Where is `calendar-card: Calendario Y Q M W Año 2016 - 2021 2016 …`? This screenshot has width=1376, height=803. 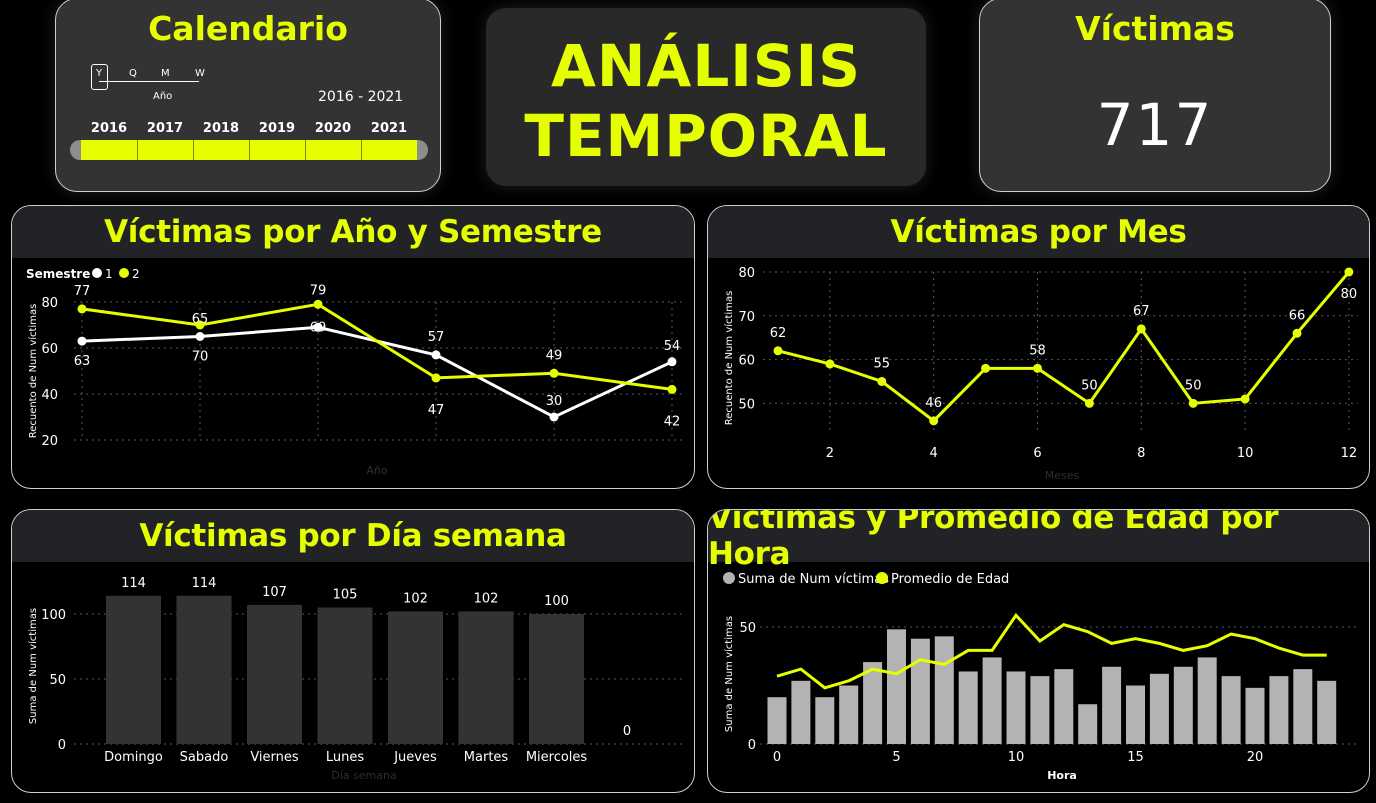 calendar-card: Calendario Y Q M W Año 2016 - 2021 2016 … is located at coordinates (248, 96).